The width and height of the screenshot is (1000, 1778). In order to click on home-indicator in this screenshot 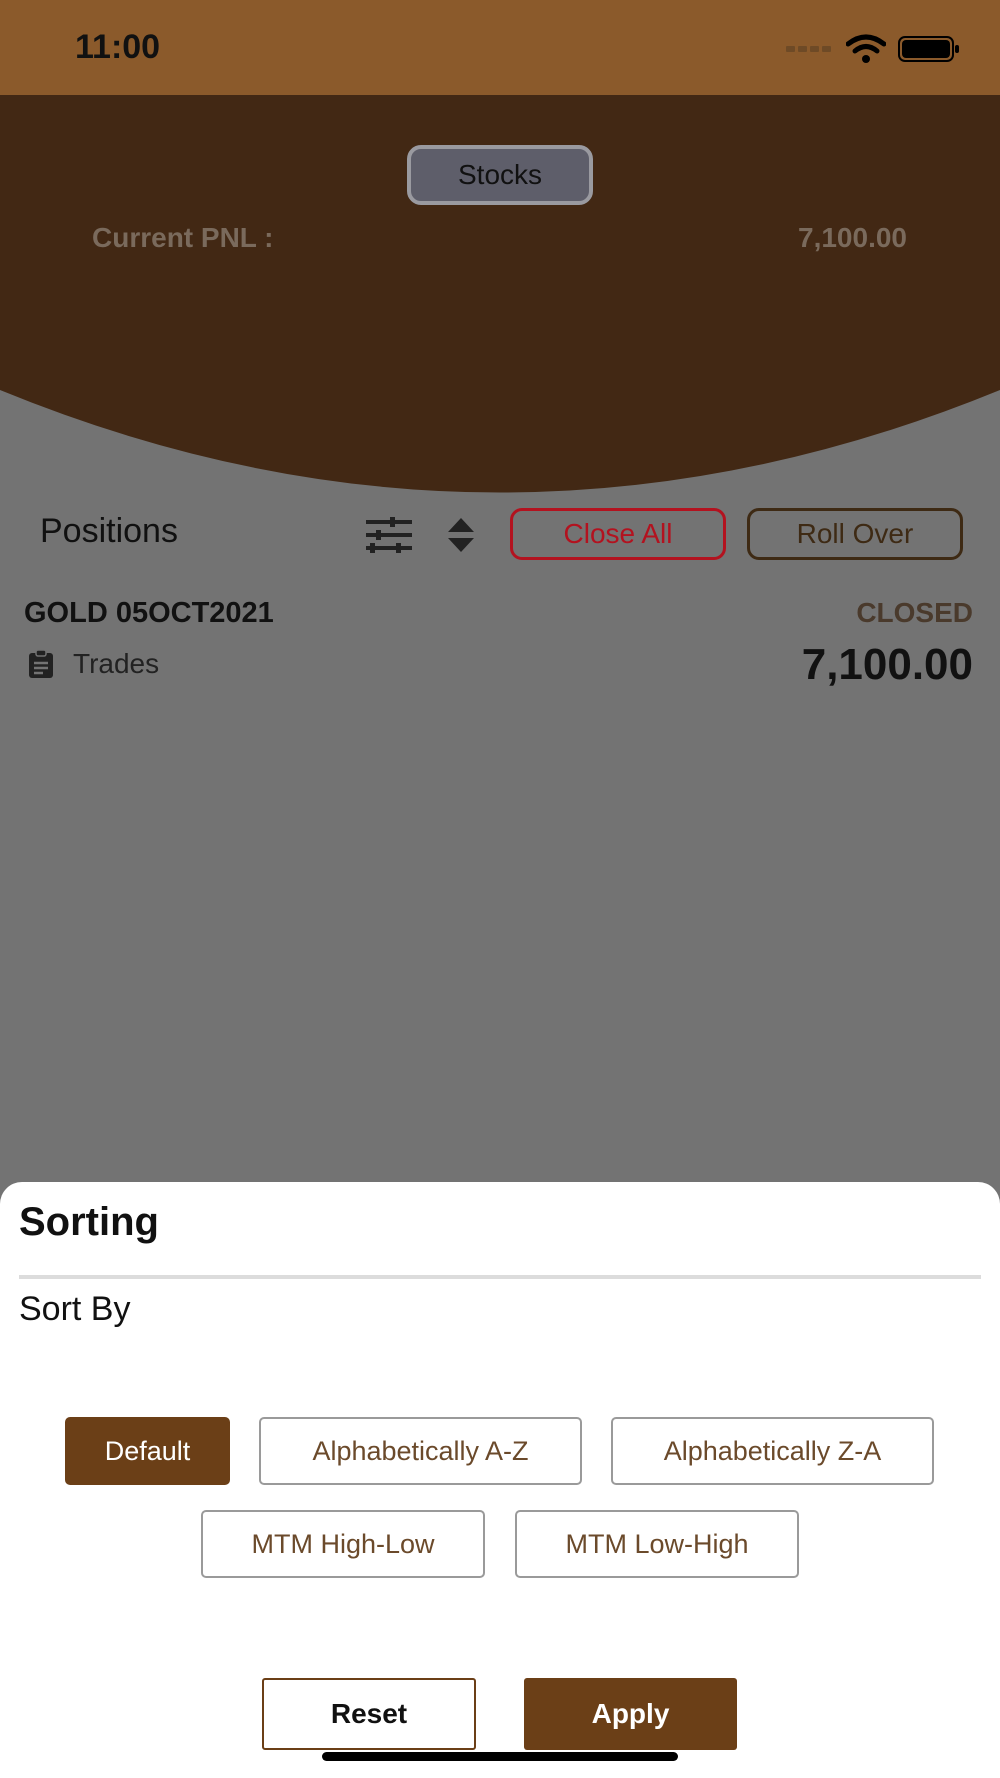, I will do `click(500, 1756)`.